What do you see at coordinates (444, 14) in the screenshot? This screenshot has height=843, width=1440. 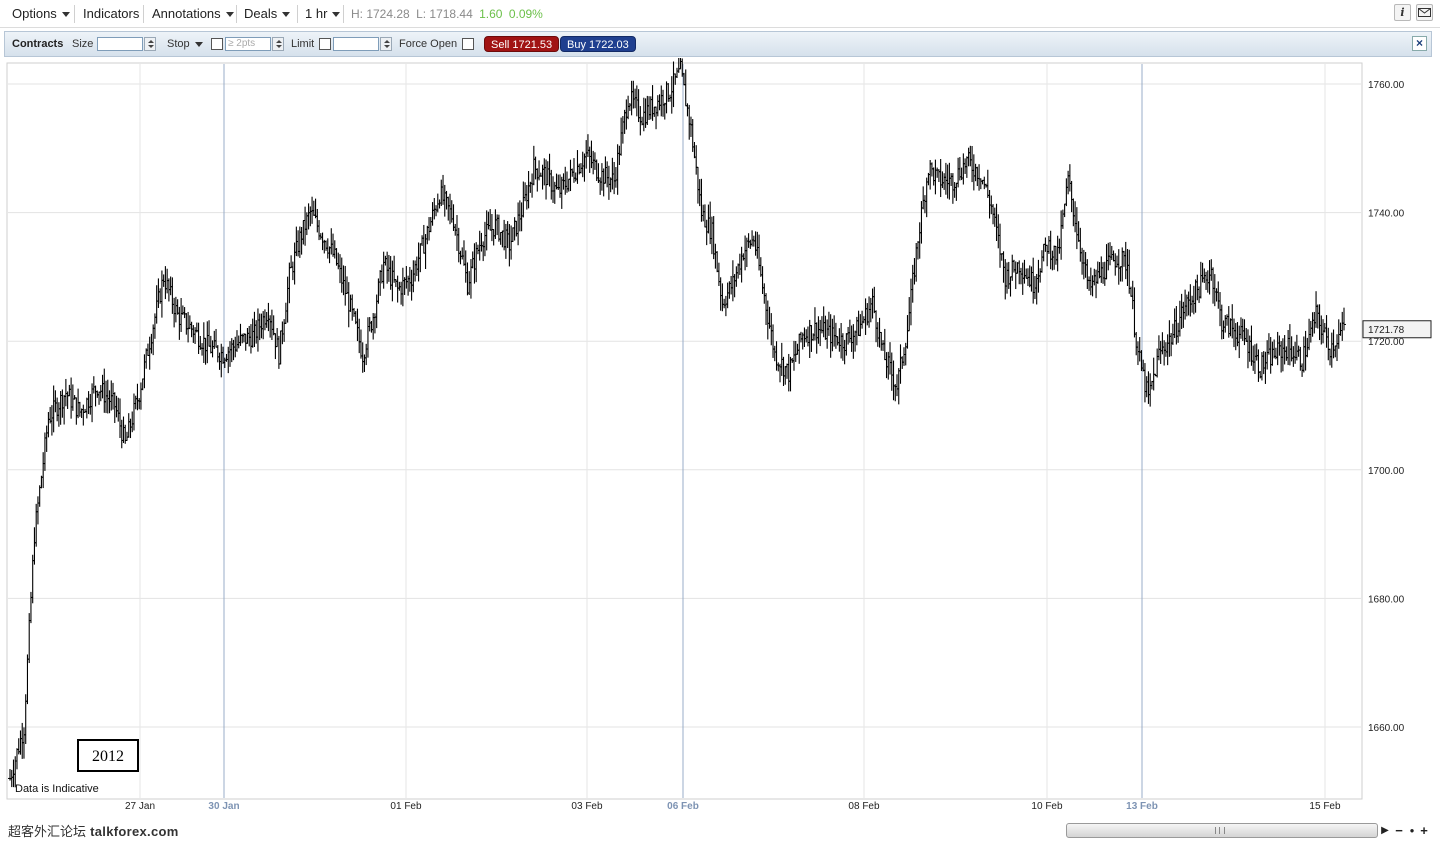 I see `low-price: L: 1718.44` at bounding box center [444, 14].